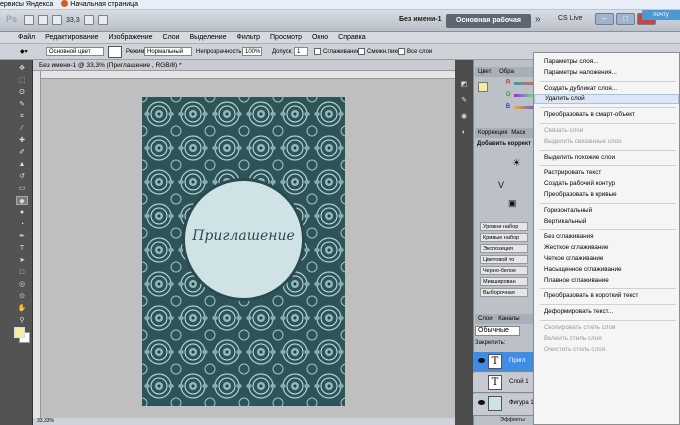 The height and width of the screenshot is (425, 680). Describe the element at coordinates (464, 84) in the screenshot. I see `history-panel-icon: ◩` at that location.